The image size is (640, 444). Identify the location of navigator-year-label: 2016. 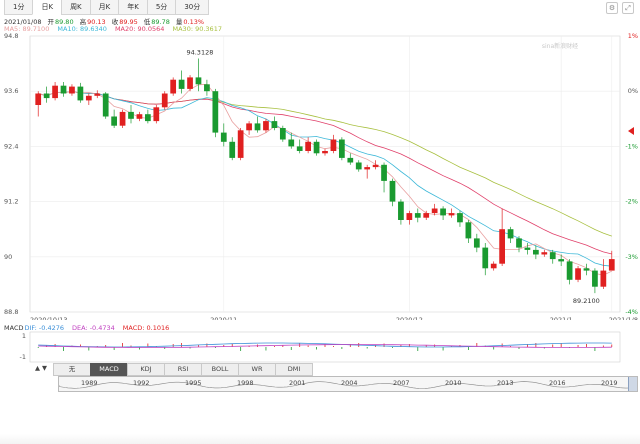
(557, 383).